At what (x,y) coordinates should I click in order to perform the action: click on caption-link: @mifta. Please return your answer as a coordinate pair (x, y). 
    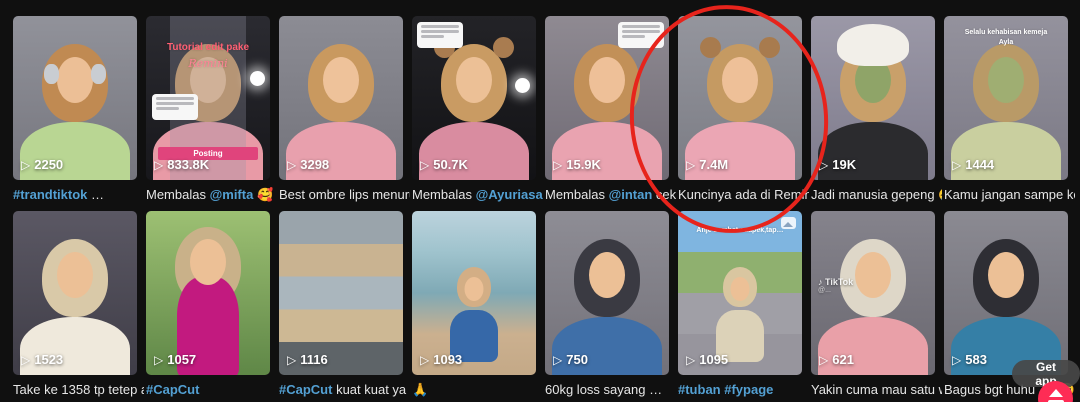
    Looking at the image, I should click on (232, 194).